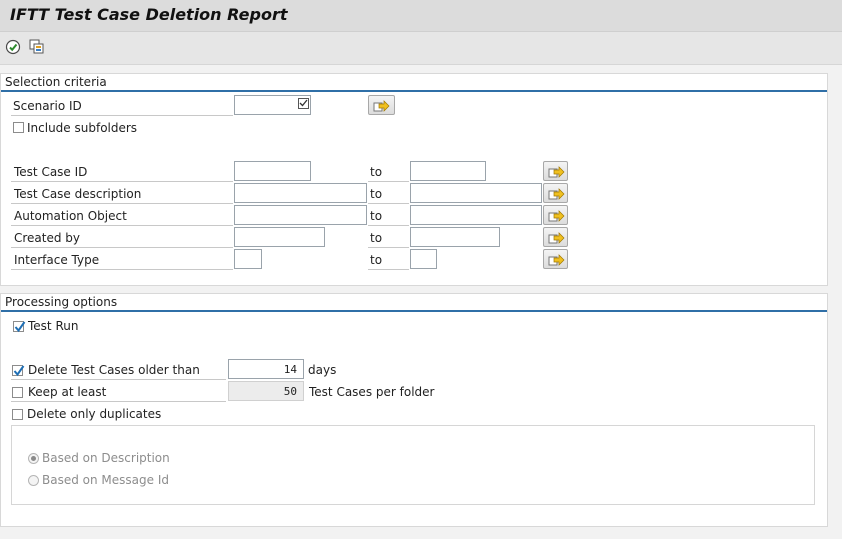 This screenshot has height=539, width=842. I want to click on interface-type-to-input, so click(423, 259).